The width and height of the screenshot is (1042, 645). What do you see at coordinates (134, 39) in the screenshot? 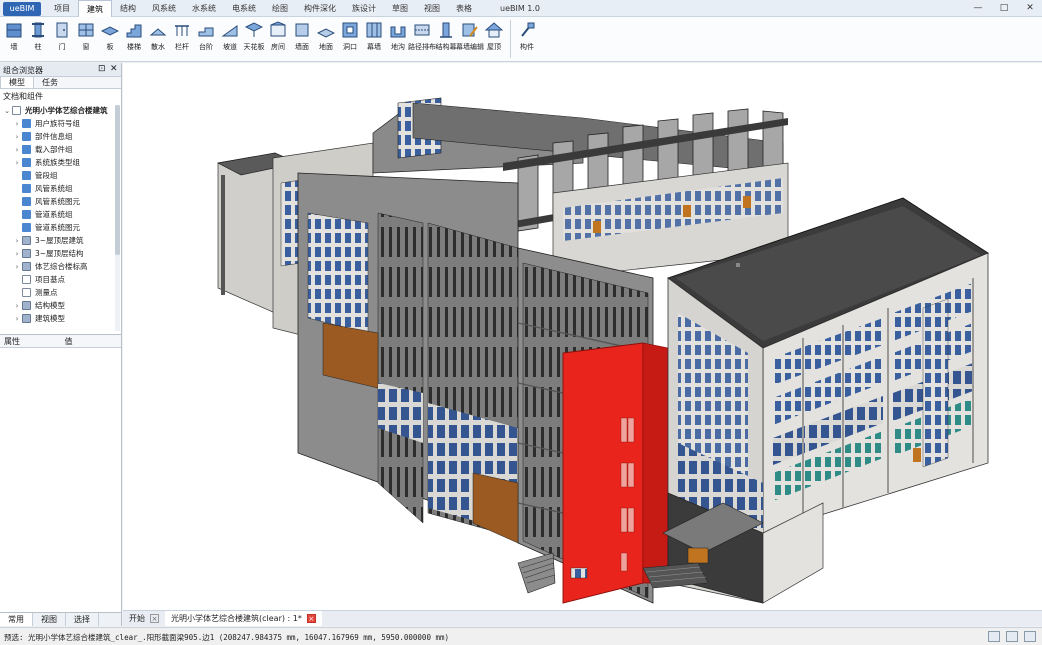
I see `tool-stair-button: 楼梯` at bounding box center [134, 39].